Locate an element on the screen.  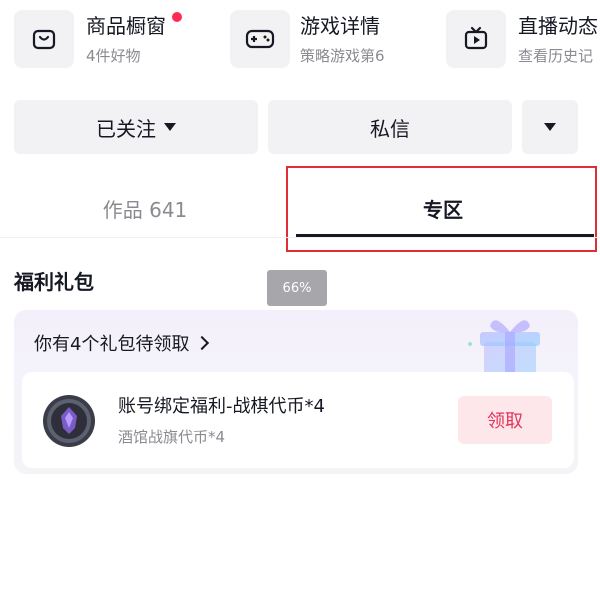
gift-pending-link: 你有4个礼包待领取 is located at coordinates (122, 343).